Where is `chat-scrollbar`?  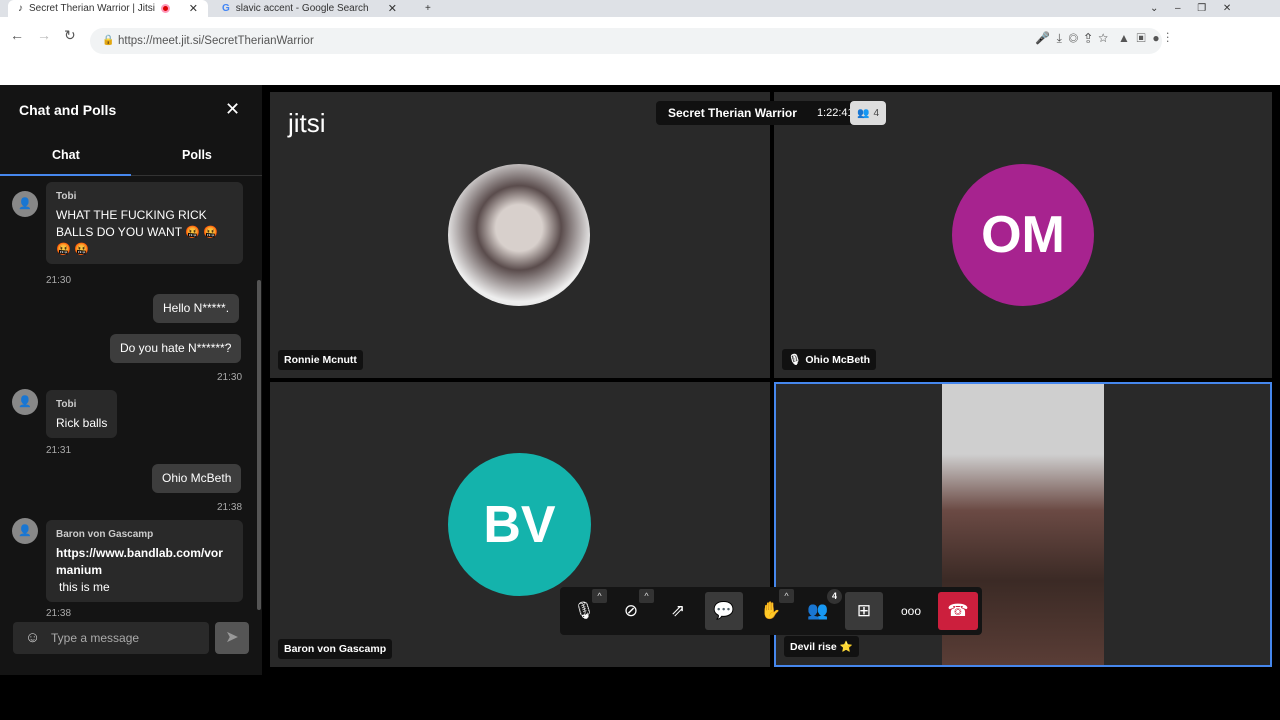 chat-scrollbar is located at coordinates (259, 445).